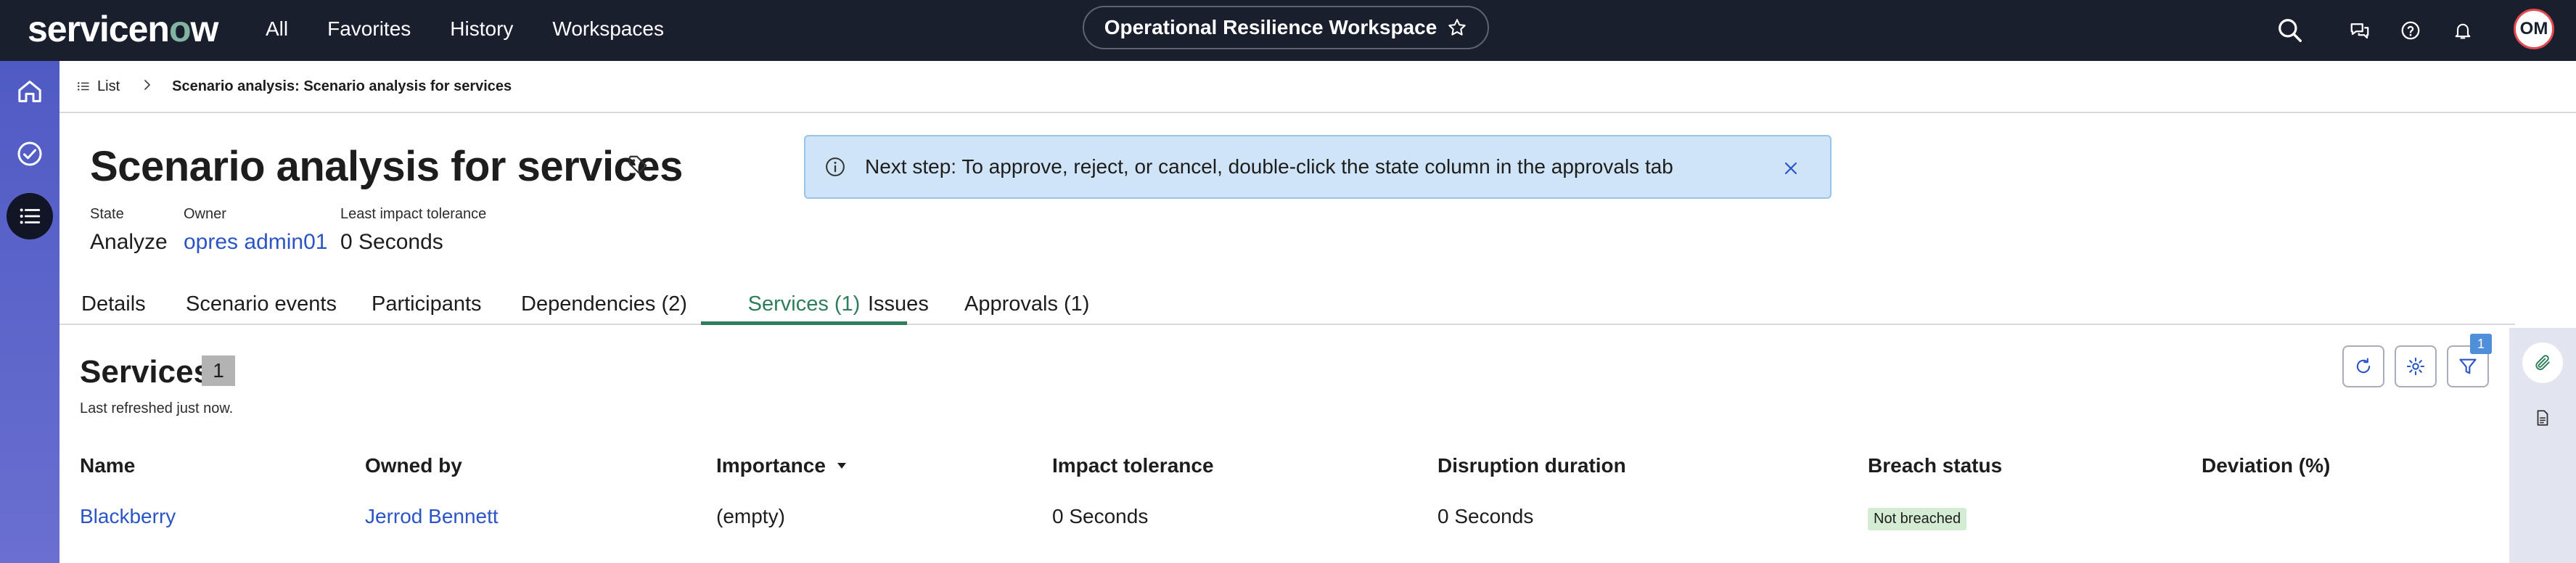  What do you see at coordinates (391, 242) in the screenshot?
I see `least-impact-tolerance-value: 0 Seconds` at bounding box center [391, 242].